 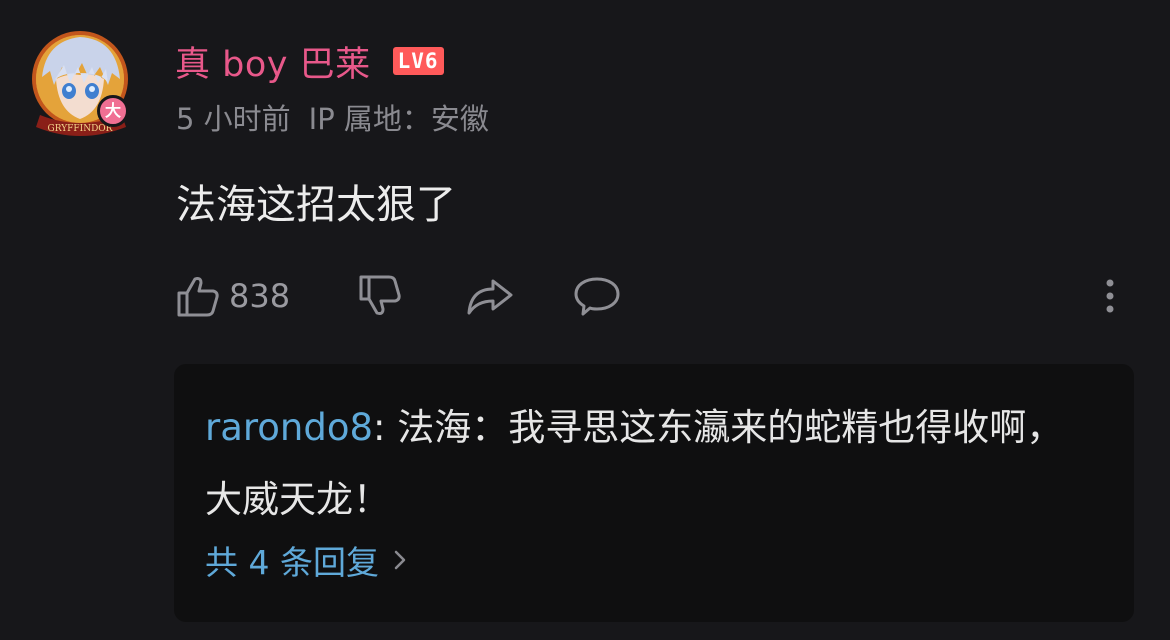 What do you see at coordinates (198, 297) in the screenshot?
I see `thumbs-up-icon` at bounding box center [198, 297].